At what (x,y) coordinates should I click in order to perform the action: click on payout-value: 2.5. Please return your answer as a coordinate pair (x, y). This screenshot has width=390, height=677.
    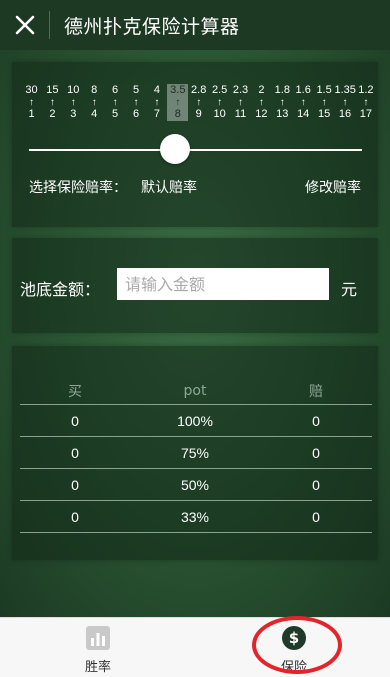
    Looking at the image, I should click on (219, 90).